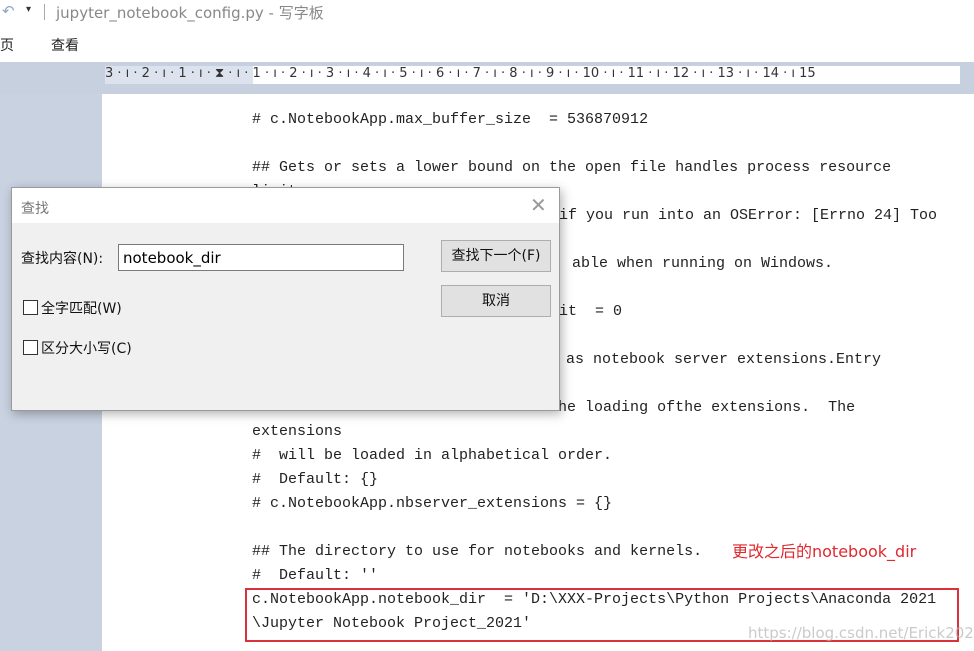 The width and height of the screenshot is (974, 651). Describe the element at coordinates (315, 479) in the screenshot. I see `doc-line: # Default: {}` at that location.